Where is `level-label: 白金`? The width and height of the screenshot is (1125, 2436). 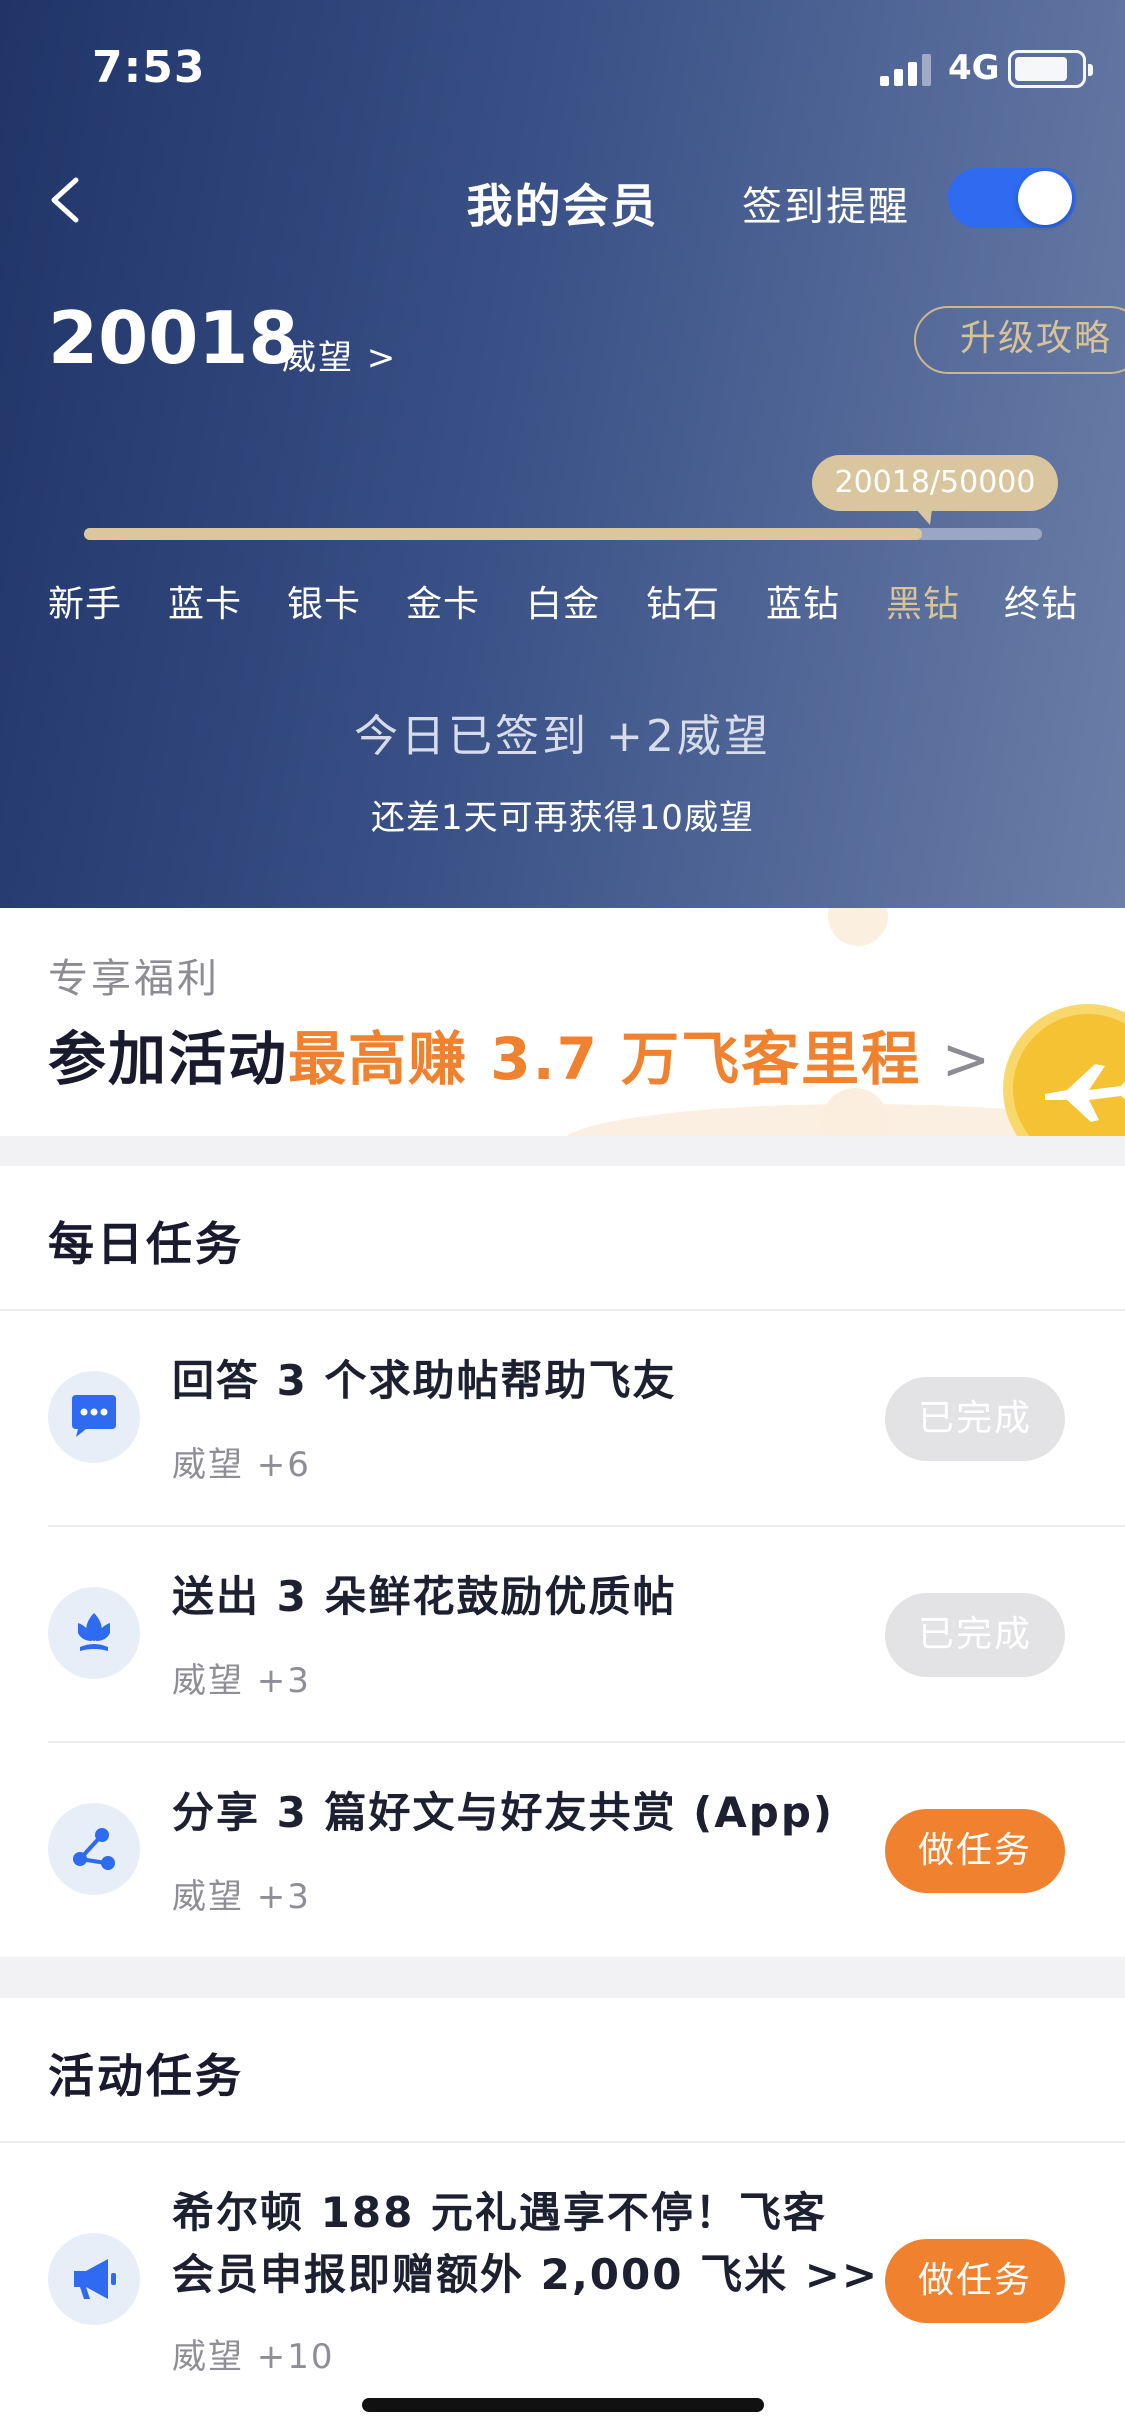
level-label: 白金 is located at coordinates (563, 604).